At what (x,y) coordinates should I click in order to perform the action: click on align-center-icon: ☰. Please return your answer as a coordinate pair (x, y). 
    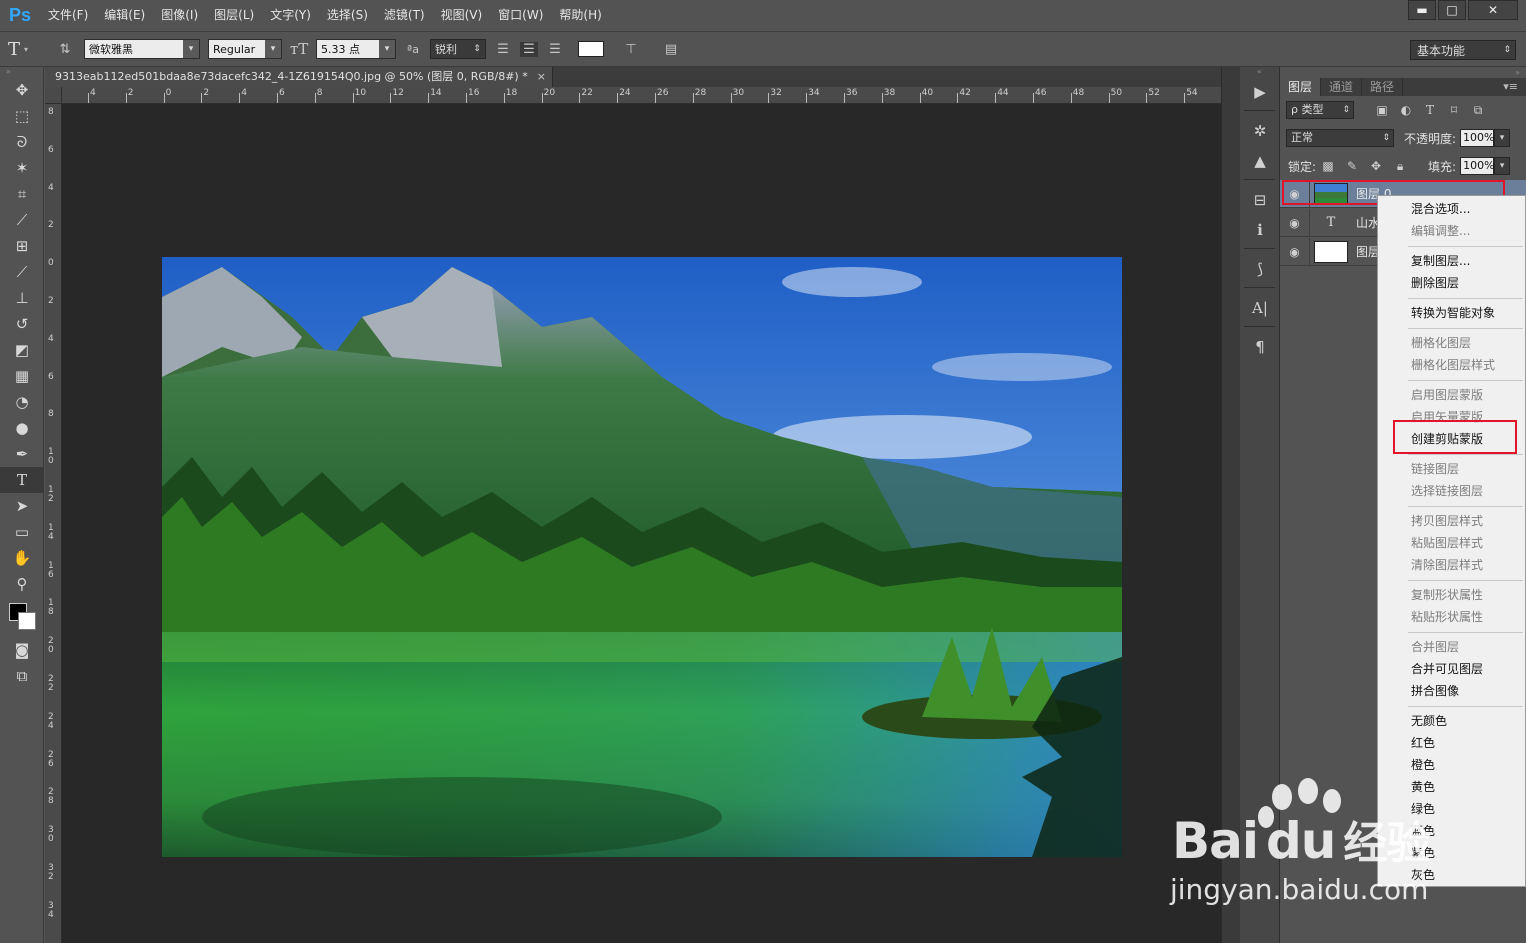
    Looking at the image, I should click on (529, 49).